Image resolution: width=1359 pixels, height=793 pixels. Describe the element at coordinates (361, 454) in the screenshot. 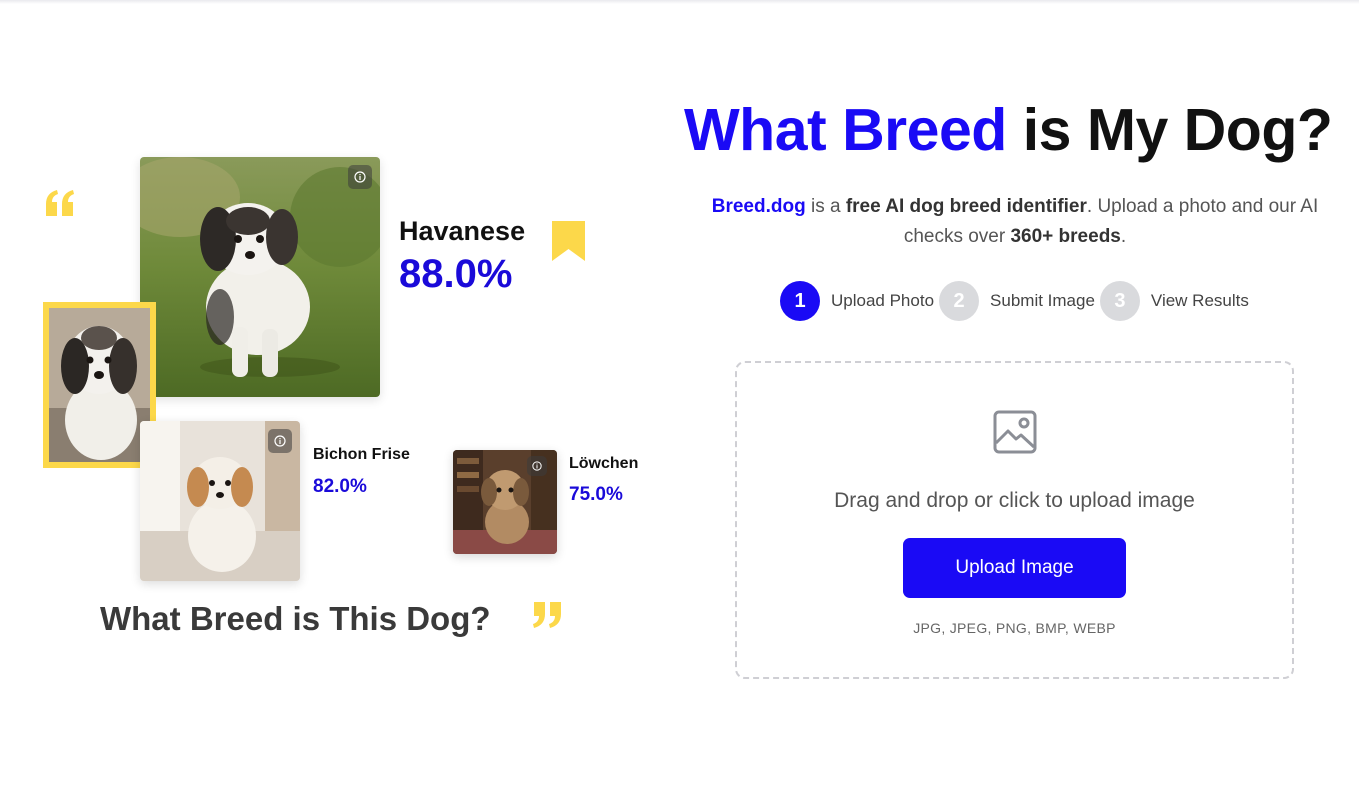

I see `result-breed-name: Bichon Frise` at that location.